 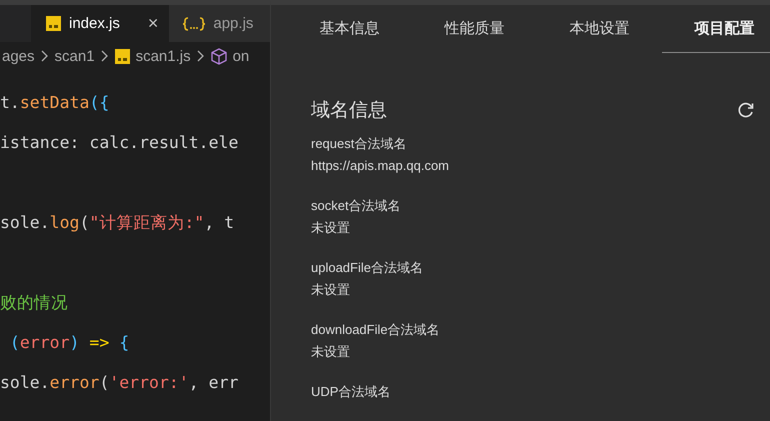 What do you see at coordinates (367, 268) in the screenshot?
I see `domain-label: uploadFile合法域名` at bounding box center [367, 268].